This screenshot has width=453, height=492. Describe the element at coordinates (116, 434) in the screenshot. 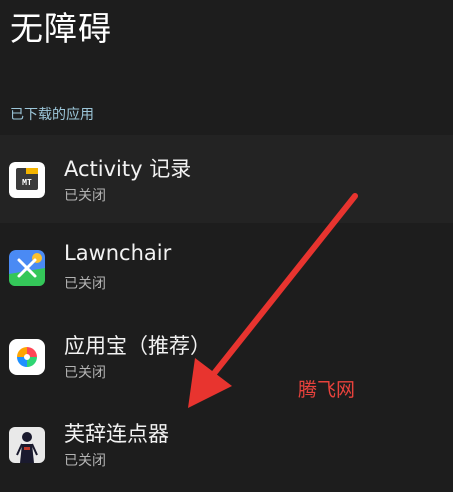

I see `app-name: 芙辞连点器` at that location.